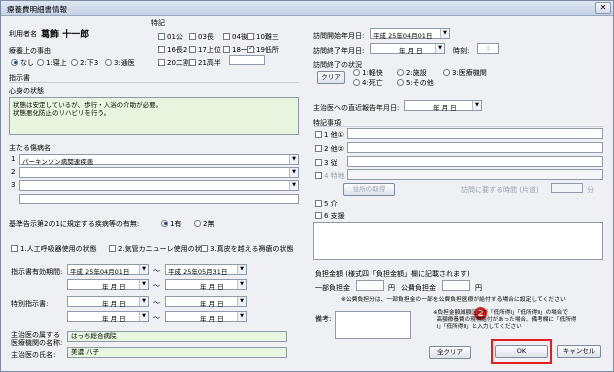 This screenshot has width=614, height=372. Describe the element at coordinates (159, 249) in the screenshot. I see `kiki-2: 2.気管カニューレ使用の状態` at that location.